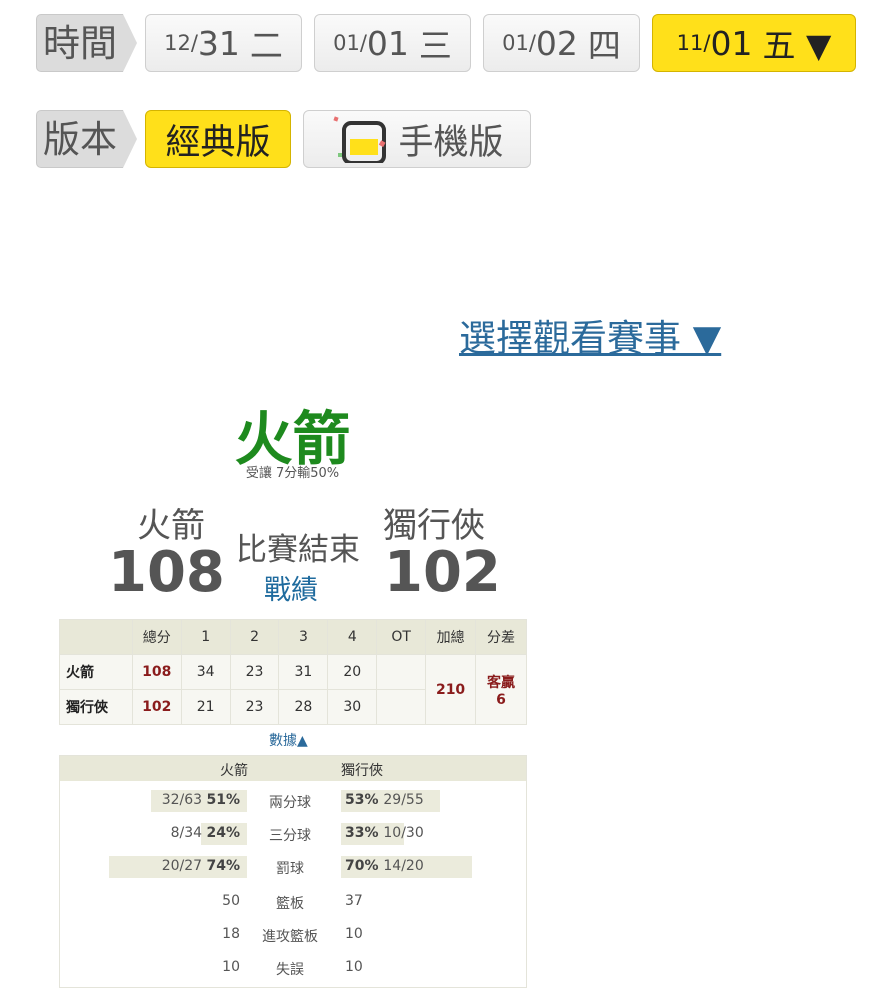 Image resolution: width=874 pixels, height=1000 pixels. What do you see at coordinates (218, 43) in the screenshot?
I see `date-day: 31` at bounding box center [218, 43].